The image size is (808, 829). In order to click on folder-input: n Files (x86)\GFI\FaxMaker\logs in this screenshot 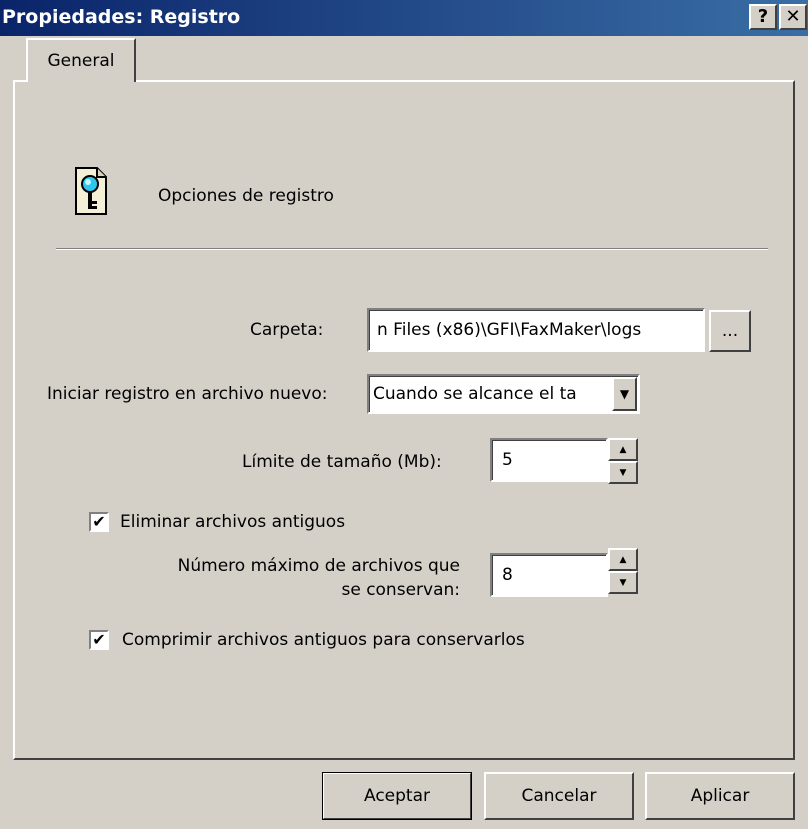, I will do `click(536, 330)`.